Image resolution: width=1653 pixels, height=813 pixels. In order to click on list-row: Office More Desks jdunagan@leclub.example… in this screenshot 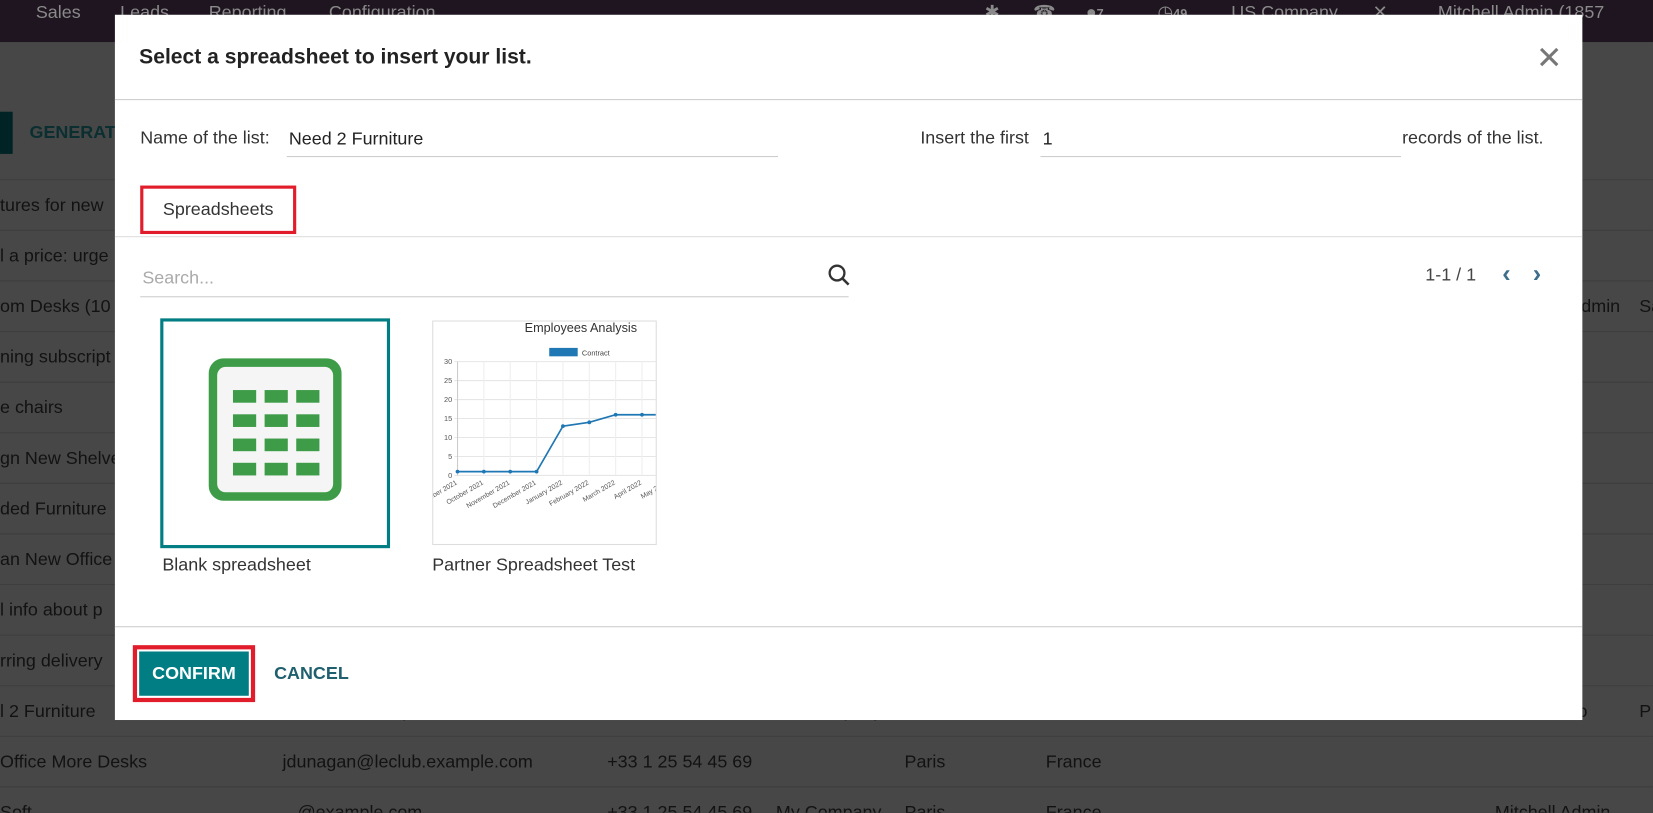, I will do `click(826, 761)`.